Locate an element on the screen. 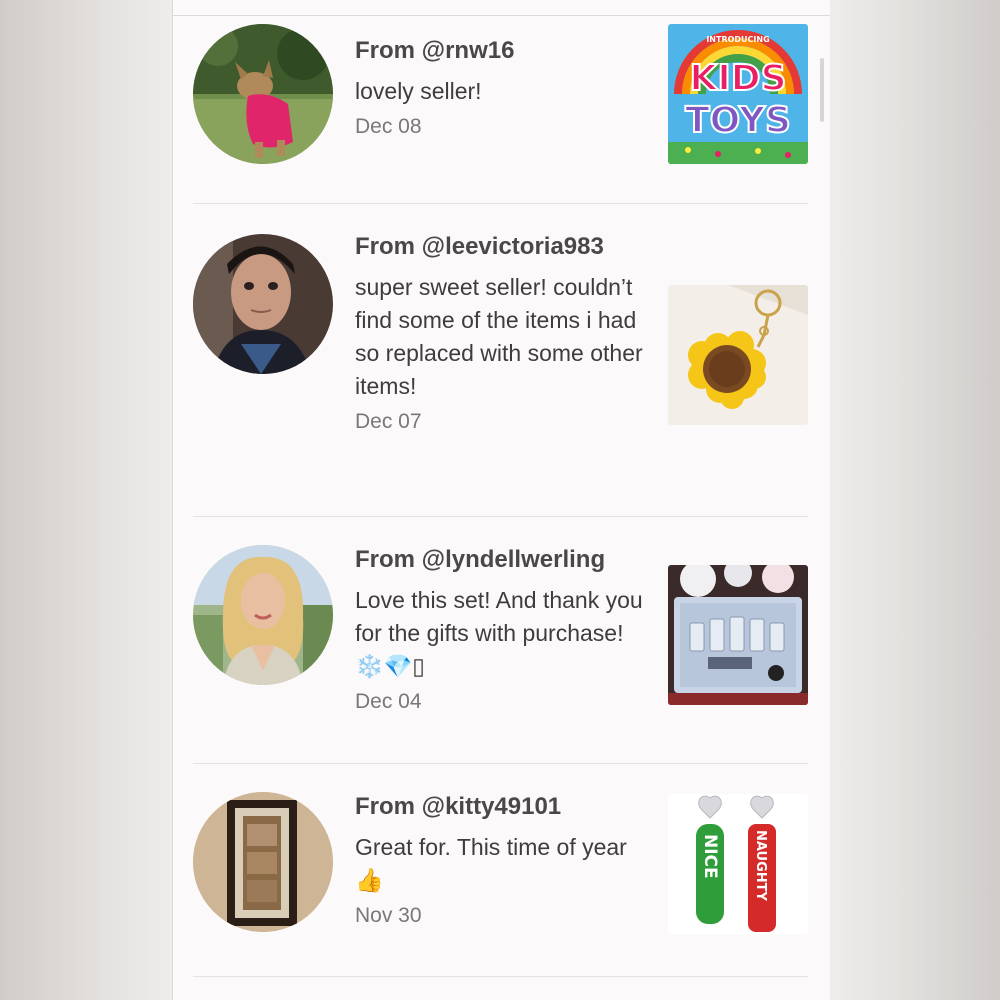  review-date: Dec 07 is located at coordinates (388, 421).